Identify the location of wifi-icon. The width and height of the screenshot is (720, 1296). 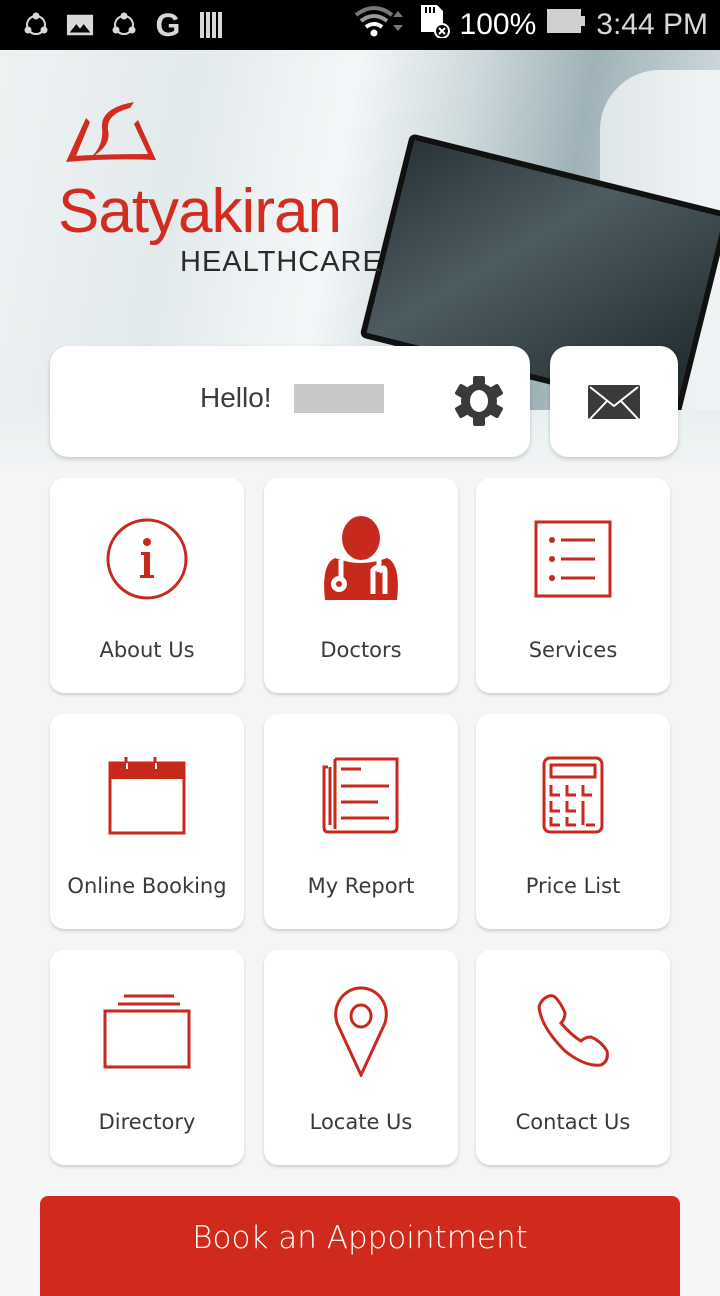
(381, 25).